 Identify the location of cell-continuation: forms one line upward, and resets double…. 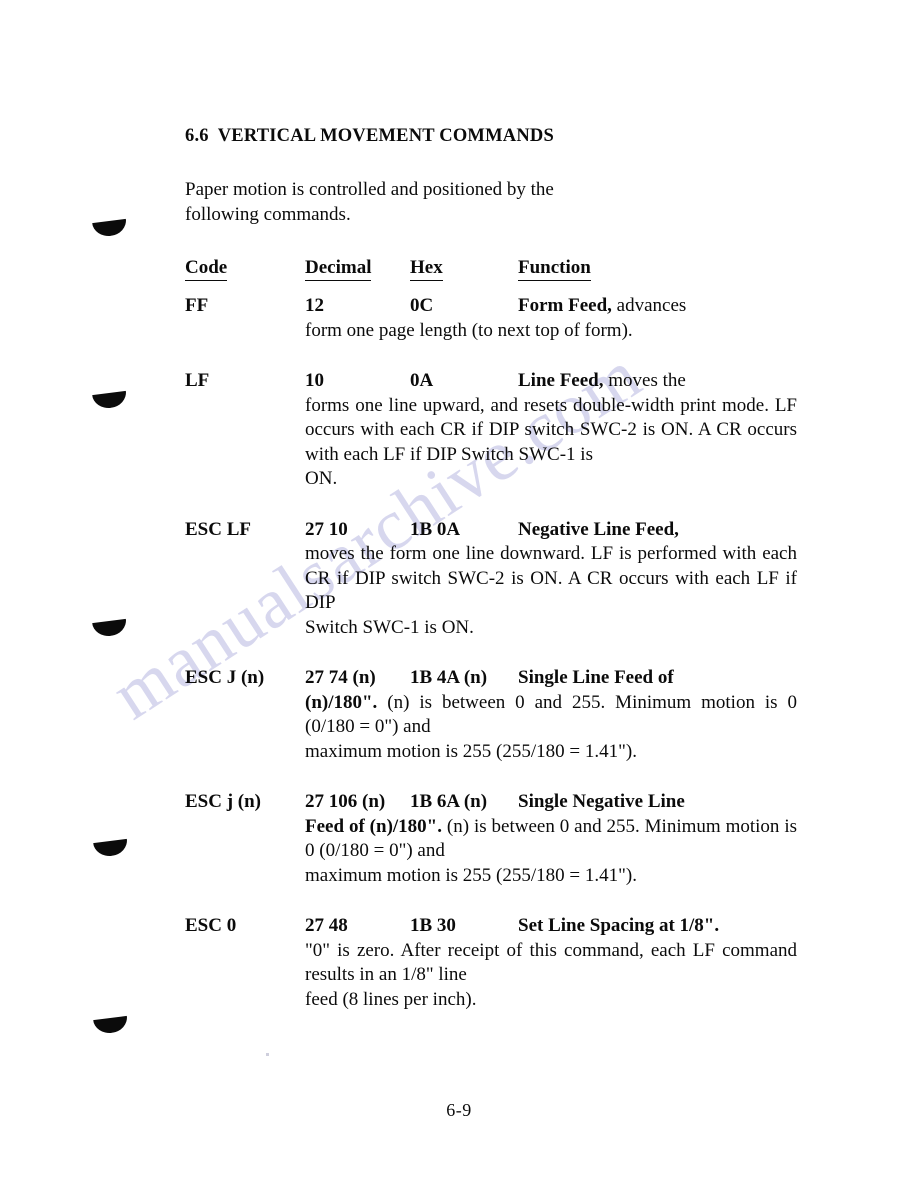
(551, 443).